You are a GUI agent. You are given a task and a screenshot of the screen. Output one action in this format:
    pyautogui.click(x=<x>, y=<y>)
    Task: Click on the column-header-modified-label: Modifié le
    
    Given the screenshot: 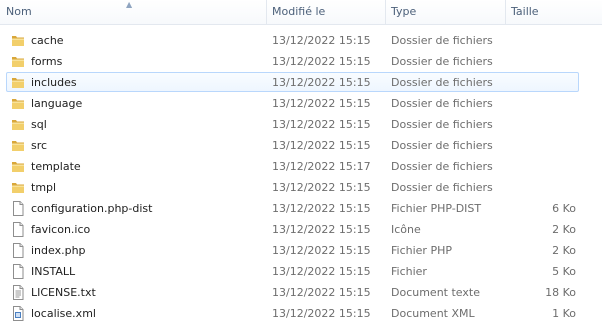 What is the action you would take?
    pyautogui.click(x=299, y=11)
    